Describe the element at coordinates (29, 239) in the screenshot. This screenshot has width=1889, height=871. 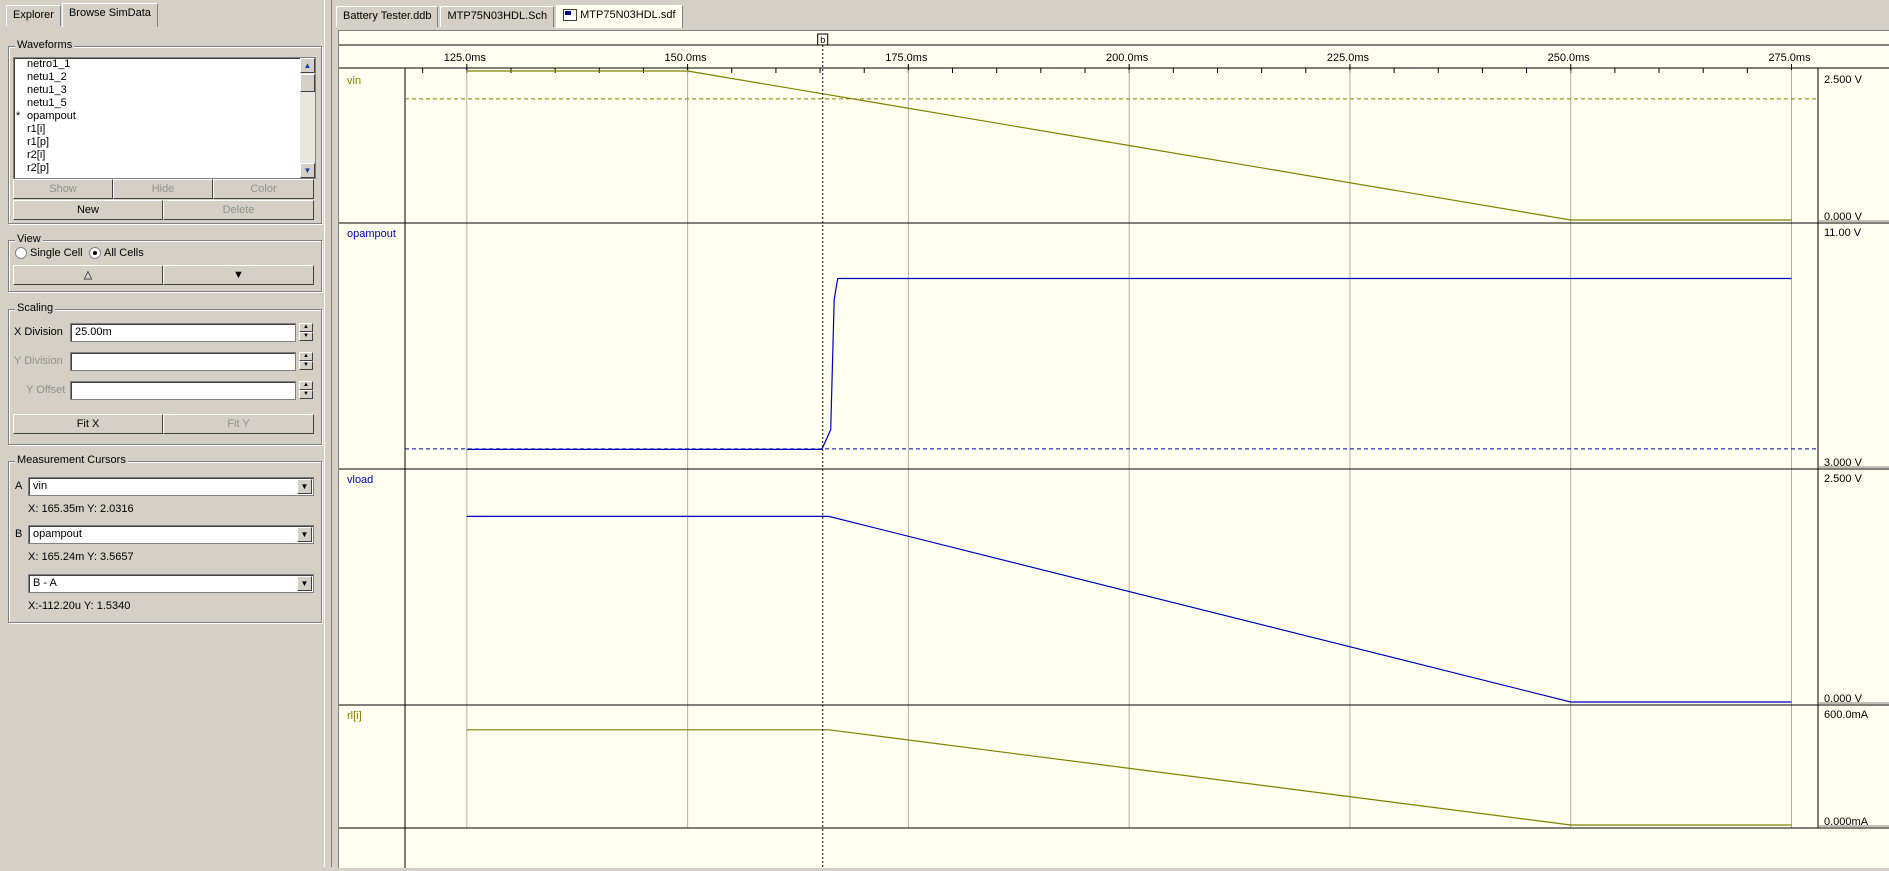
I see `view-legend: View` at that location.